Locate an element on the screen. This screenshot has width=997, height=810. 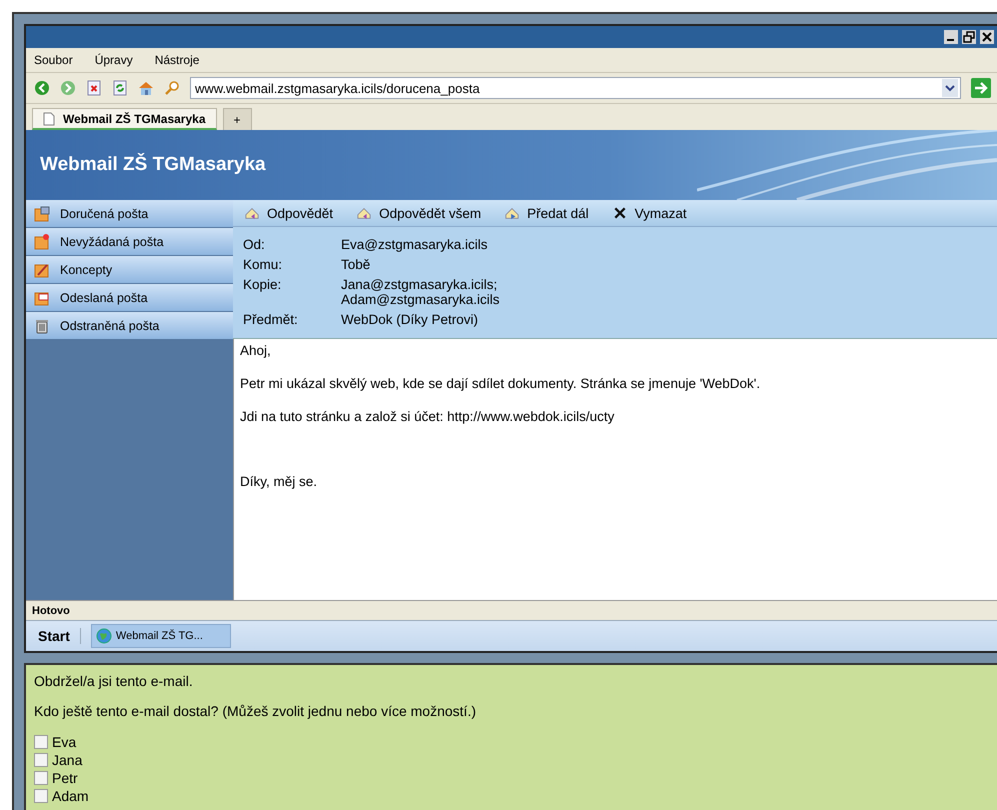
trash-icon is located at coordinates (42, 326).